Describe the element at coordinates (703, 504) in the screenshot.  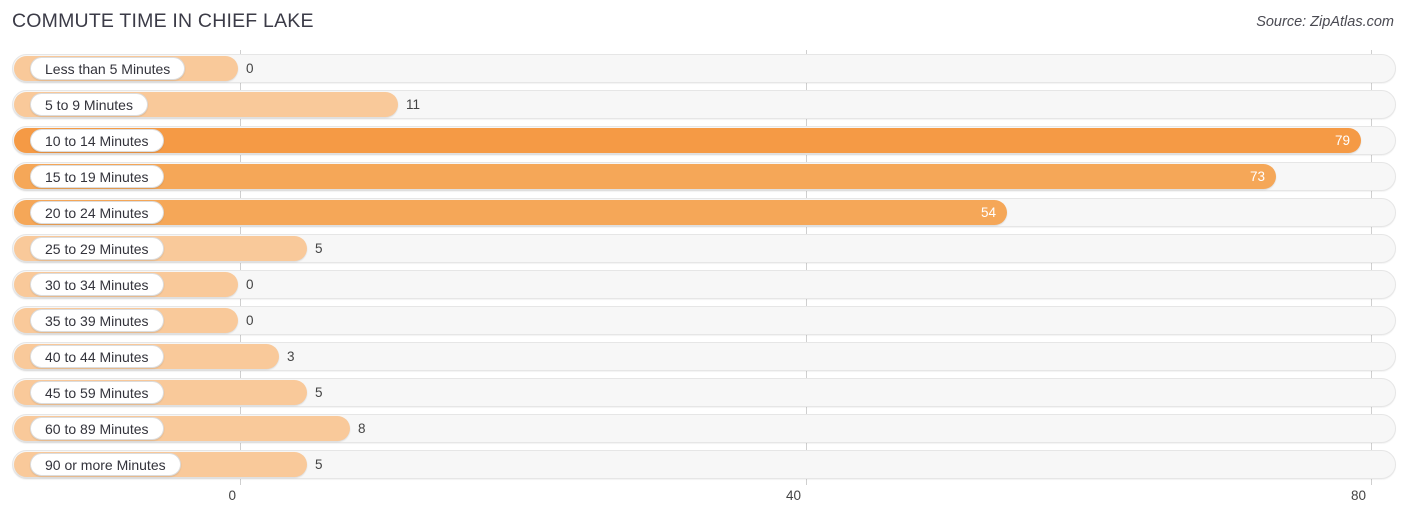
I see `x-axis: 0 40 80` at that location.